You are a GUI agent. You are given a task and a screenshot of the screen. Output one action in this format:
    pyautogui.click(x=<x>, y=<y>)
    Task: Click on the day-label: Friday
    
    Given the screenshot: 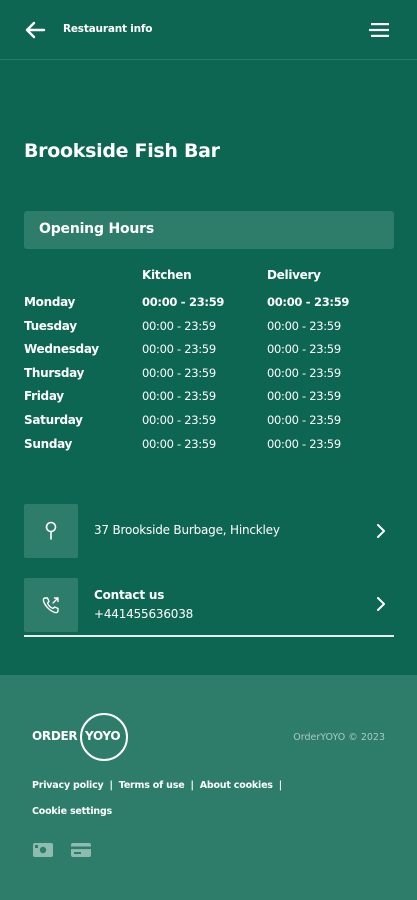 What is the action you would take?
    pyautogui.click(x=44, y=396)
    